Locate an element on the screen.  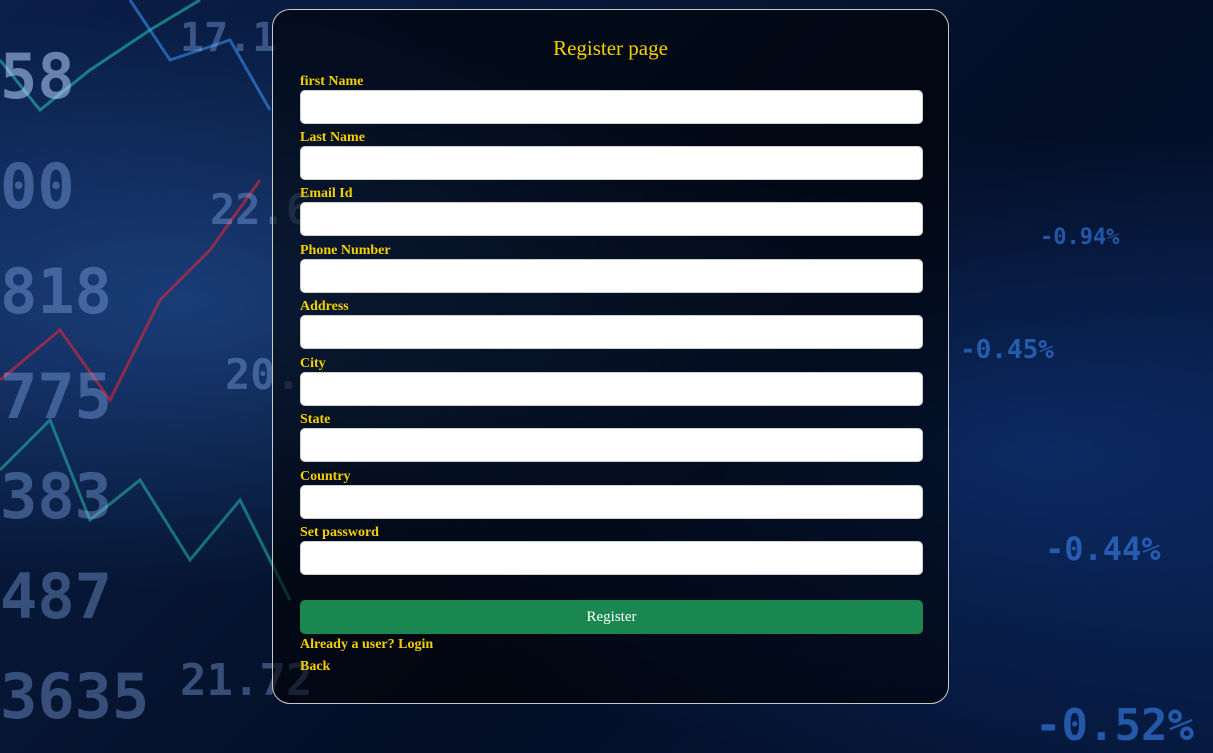
ticker-number: -0.44% is located at coordinates (1103, 549).